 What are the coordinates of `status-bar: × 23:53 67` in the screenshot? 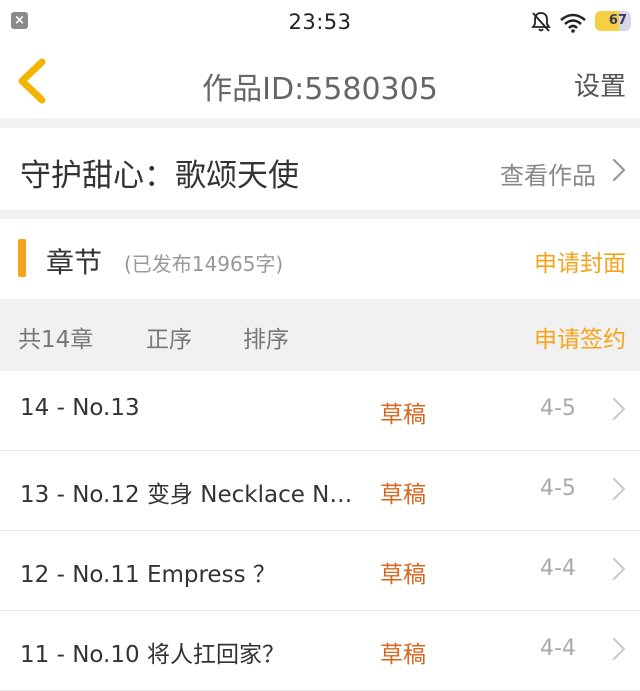 It's located at (320, 23).